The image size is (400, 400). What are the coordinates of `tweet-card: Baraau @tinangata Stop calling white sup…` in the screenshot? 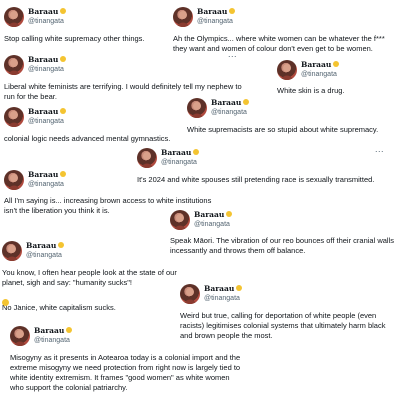 It's located at (99, 25).